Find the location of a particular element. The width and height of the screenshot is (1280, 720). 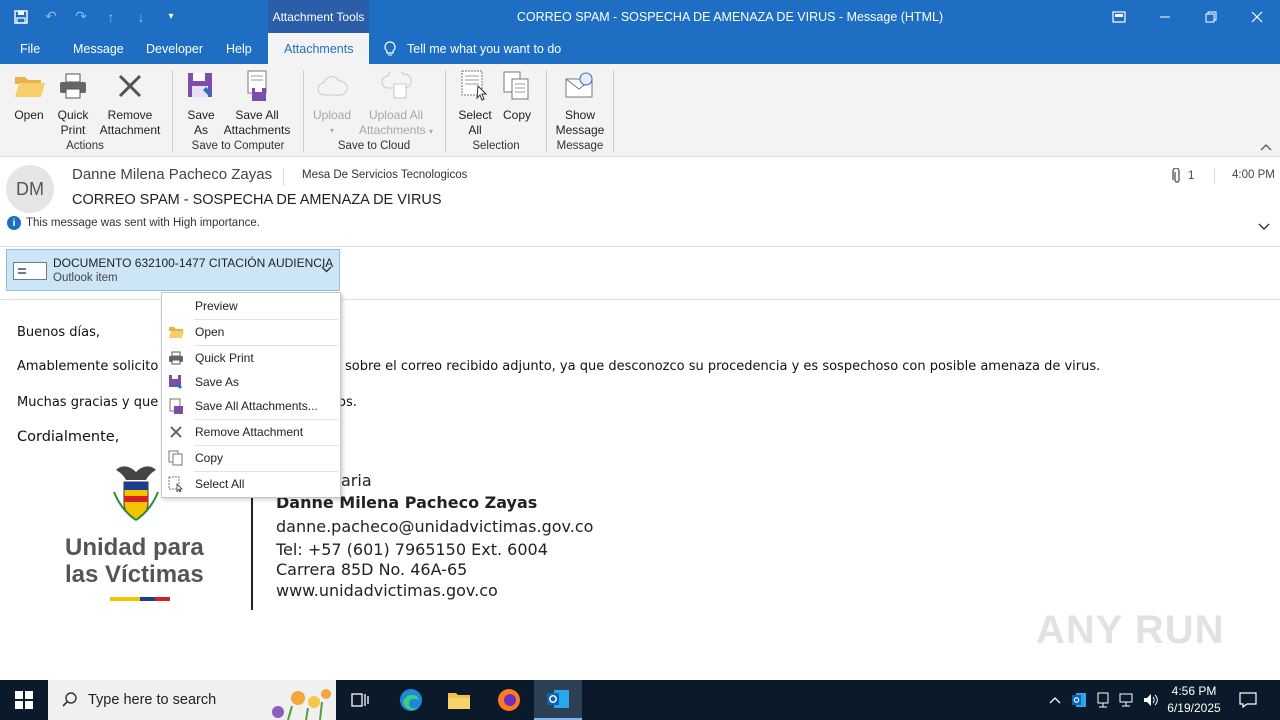

tray-volume is located at coordinates (1151, 700).